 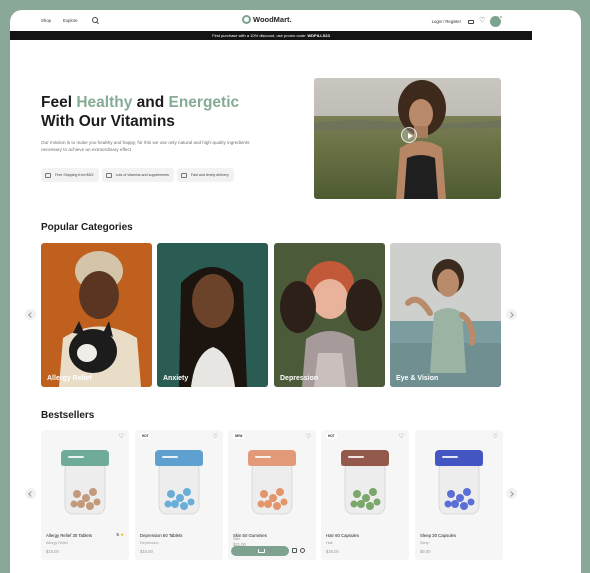 I want to click on product-category: Hair, so click(x=329, y=543).